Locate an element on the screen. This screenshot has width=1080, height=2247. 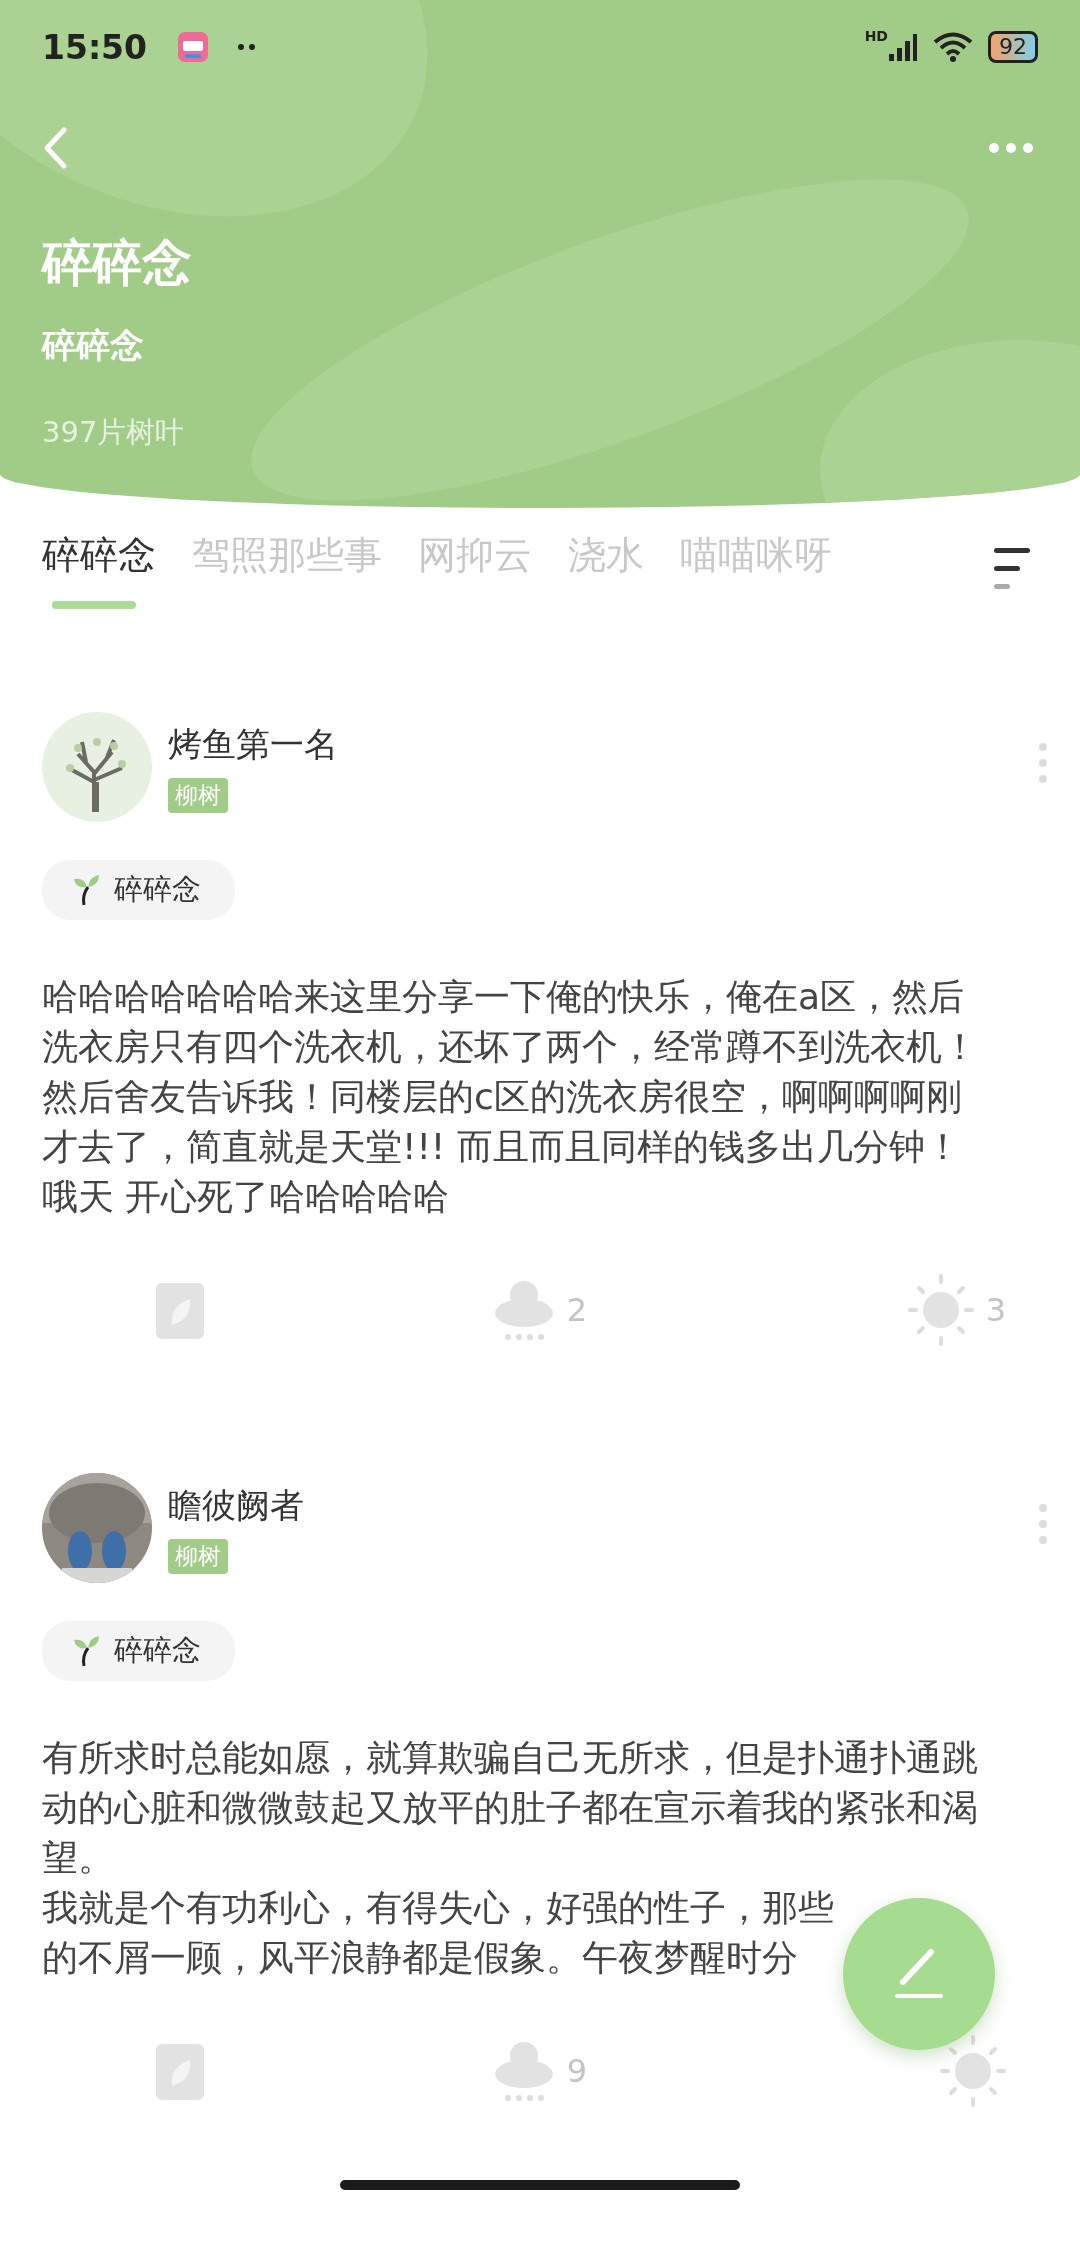
comment-count: 2 is located at coordinates (577, 1310).